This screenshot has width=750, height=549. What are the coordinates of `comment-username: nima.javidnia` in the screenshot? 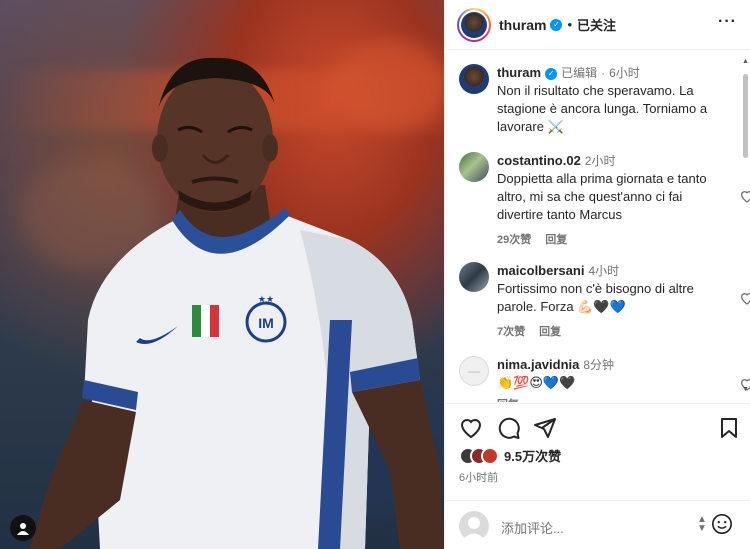 It's located at (538, 364).